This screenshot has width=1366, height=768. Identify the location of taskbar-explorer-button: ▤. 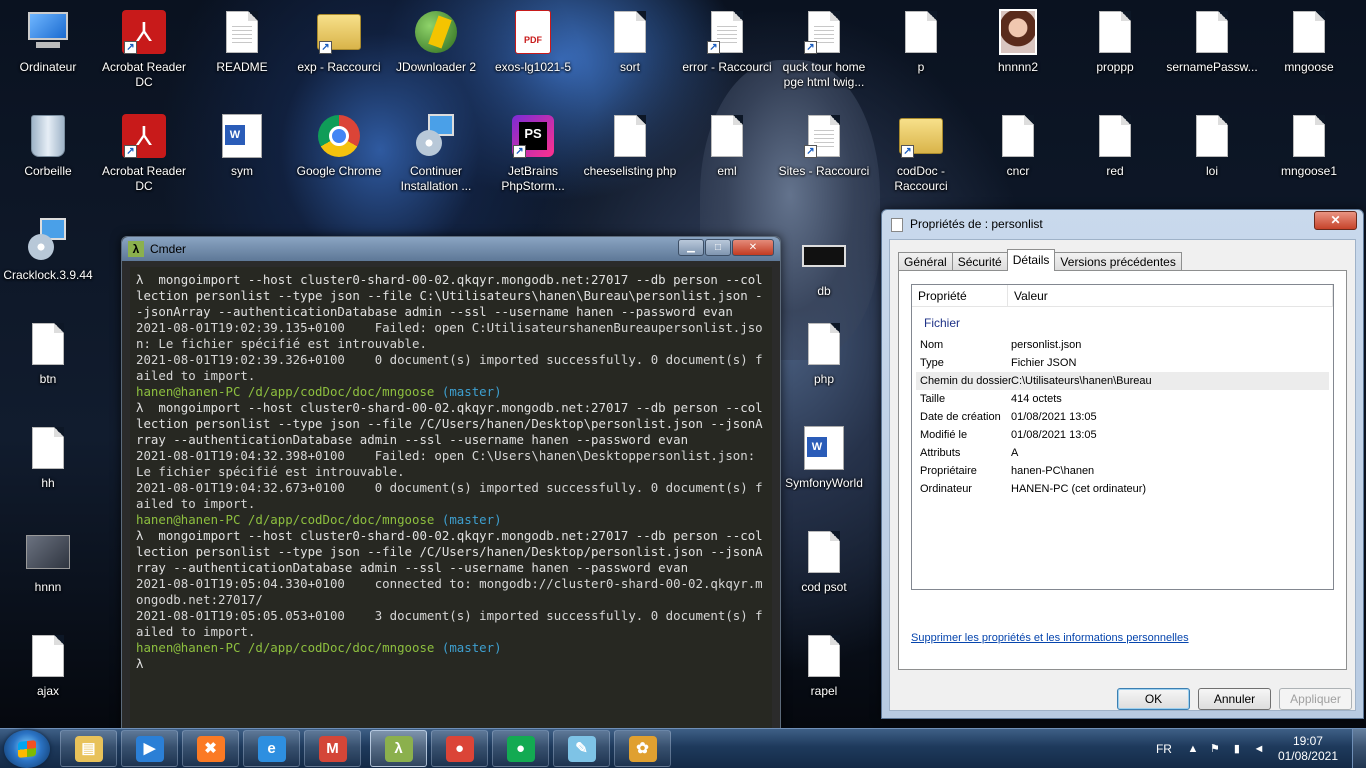
(88, 748).